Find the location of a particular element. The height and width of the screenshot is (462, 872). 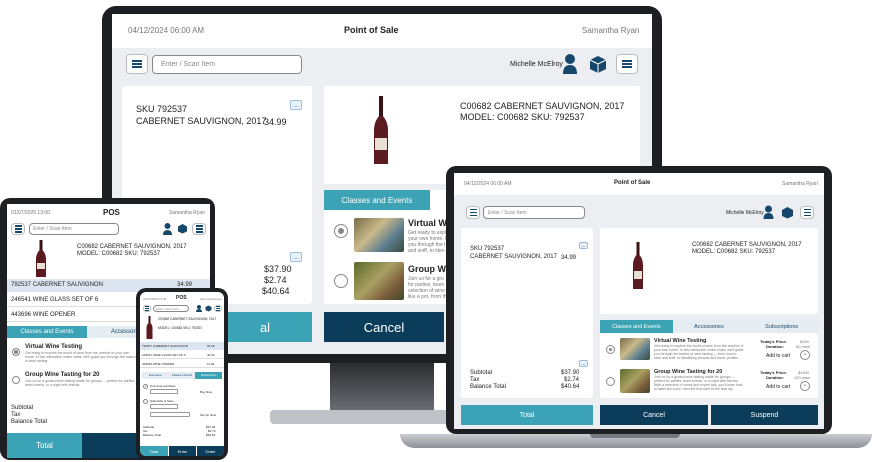

event1-add-to-cart: Add to cart is located at coordinates (778, 356).